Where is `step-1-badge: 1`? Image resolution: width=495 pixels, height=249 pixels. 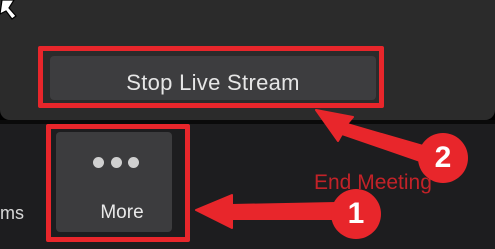
step-1-badge: 1 is located at coordinates (356, 214).